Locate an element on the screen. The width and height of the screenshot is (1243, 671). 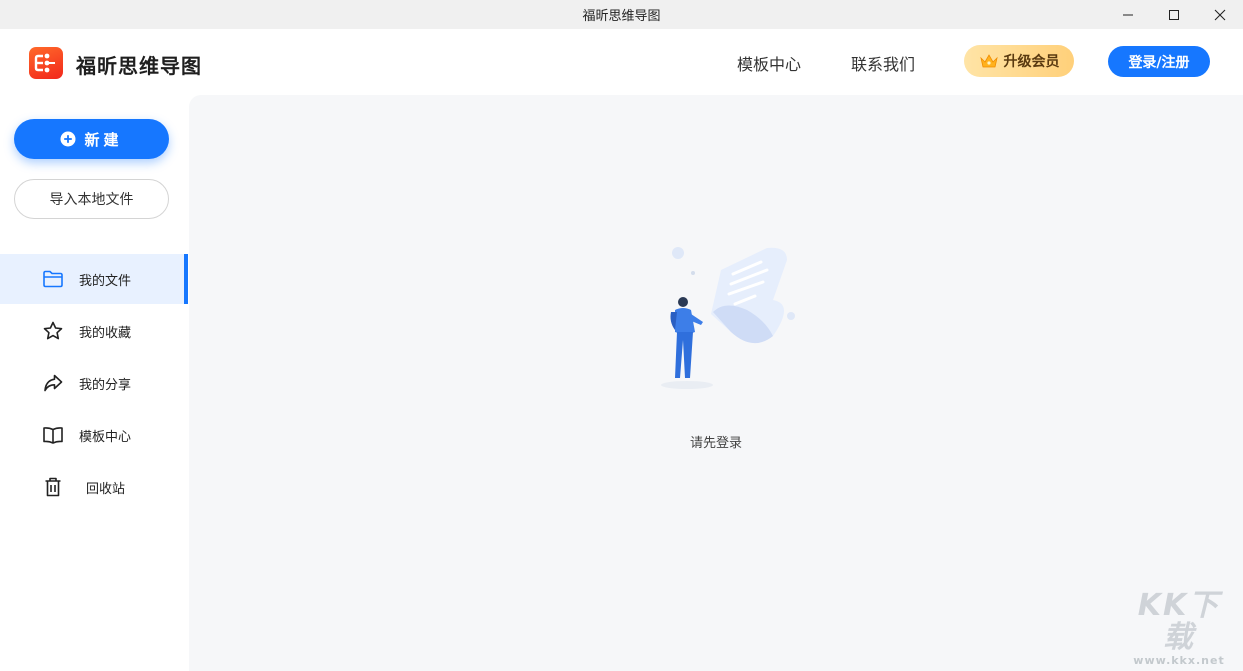
window-controls is located at coordinates (1174, 14).